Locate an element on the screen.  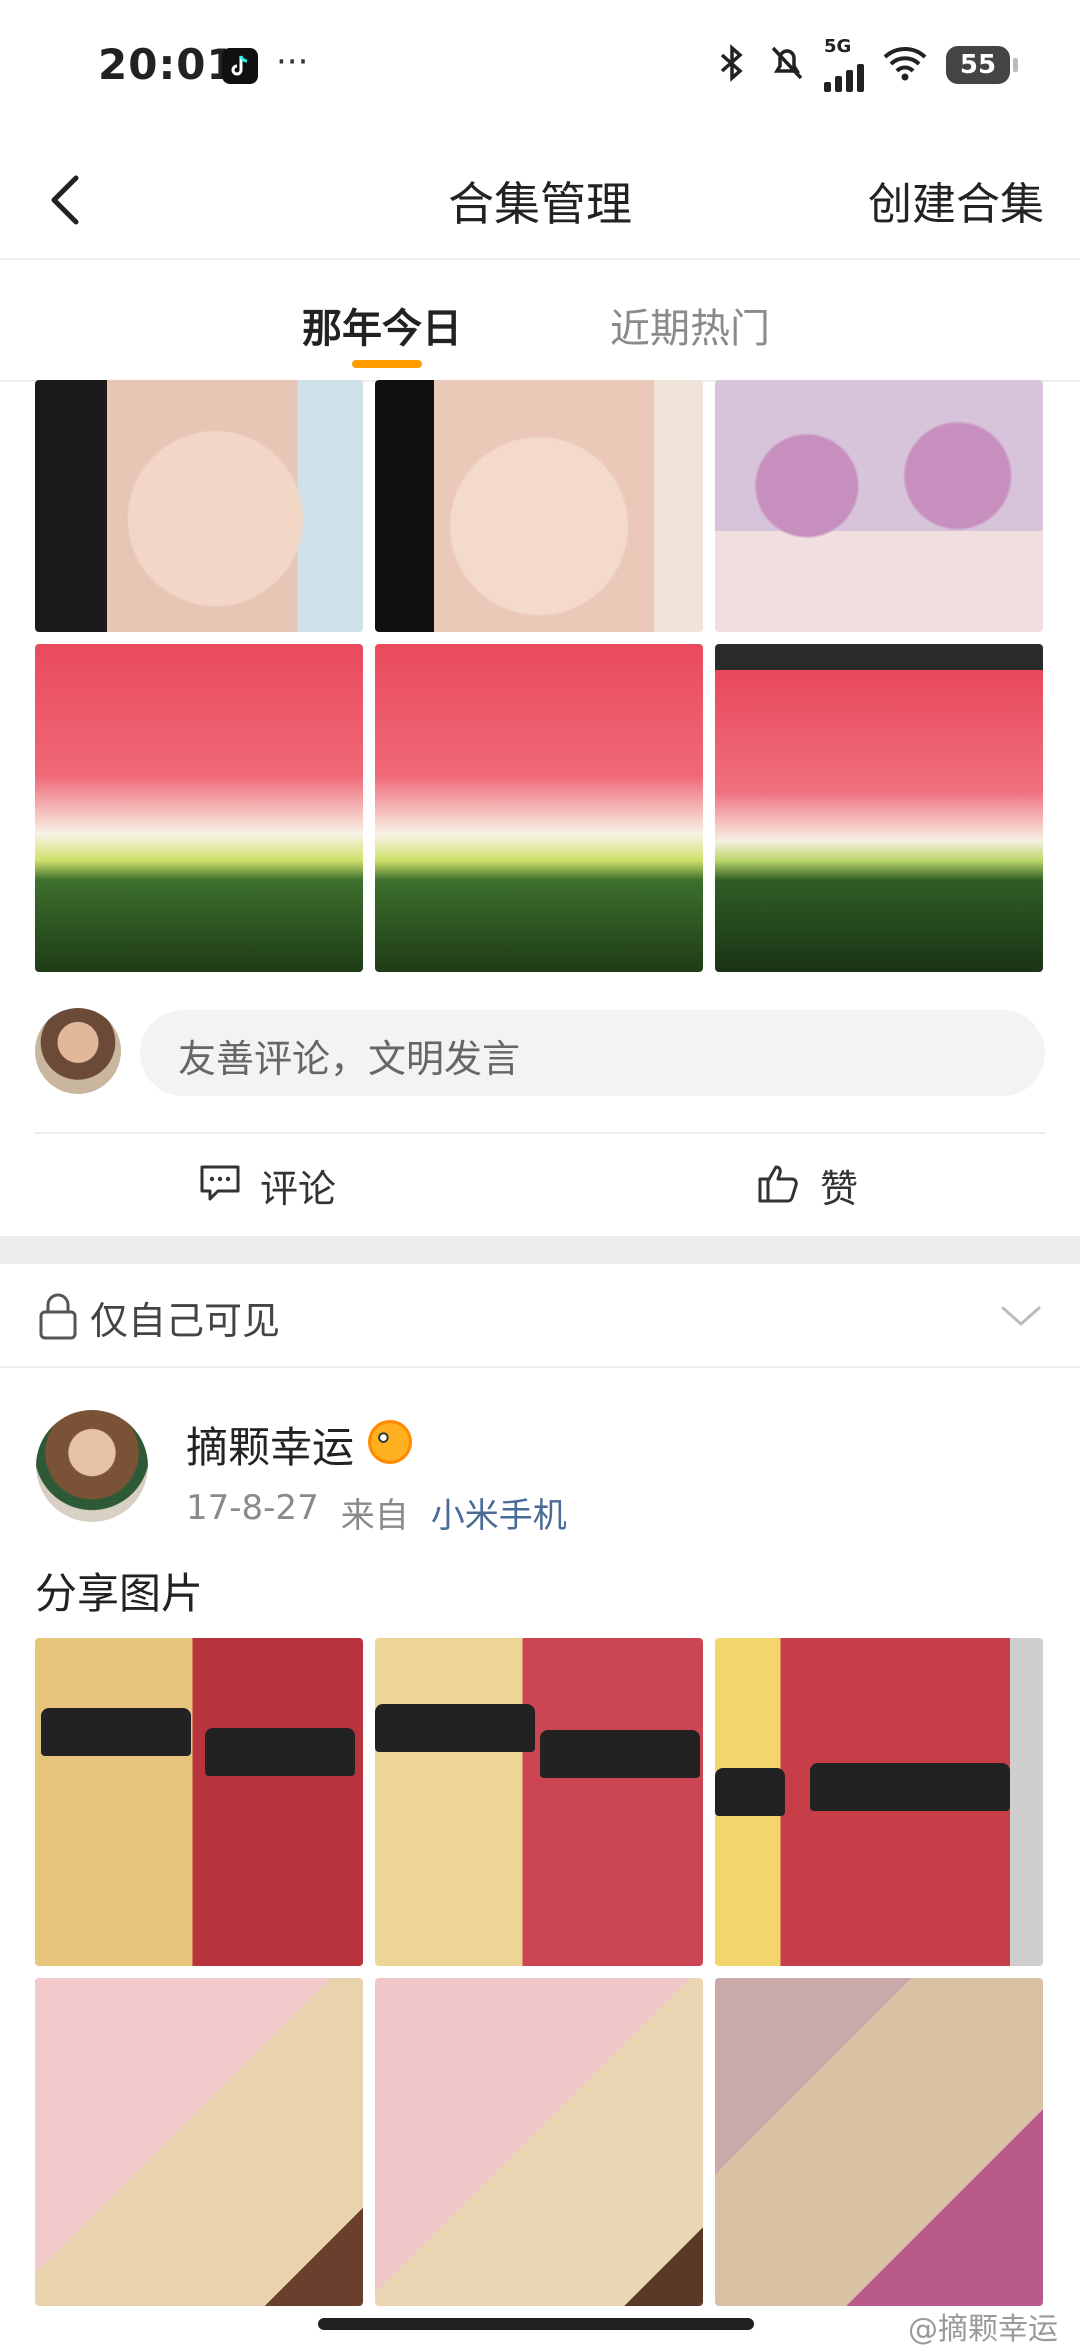
watermark: @摘颗幸运 is located at coordinates (983, 2329).